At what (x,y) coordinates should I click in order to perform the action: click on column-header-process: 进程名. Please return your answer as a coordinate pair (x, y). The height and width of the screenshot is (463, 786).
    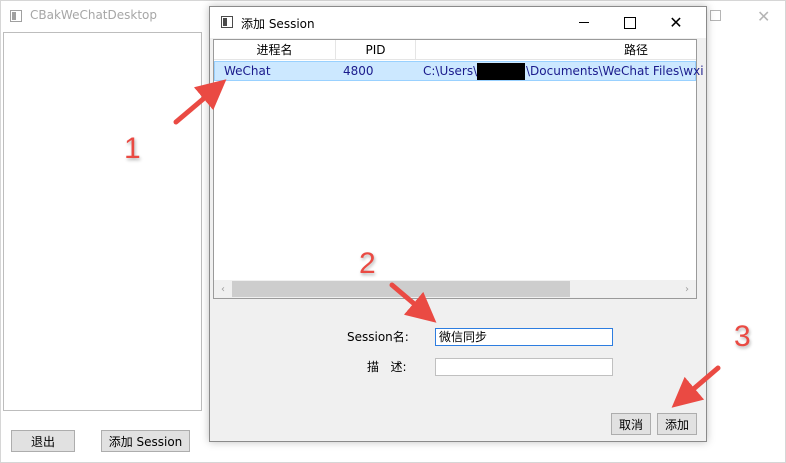
    Looking at the image, I should click on (275, 50).